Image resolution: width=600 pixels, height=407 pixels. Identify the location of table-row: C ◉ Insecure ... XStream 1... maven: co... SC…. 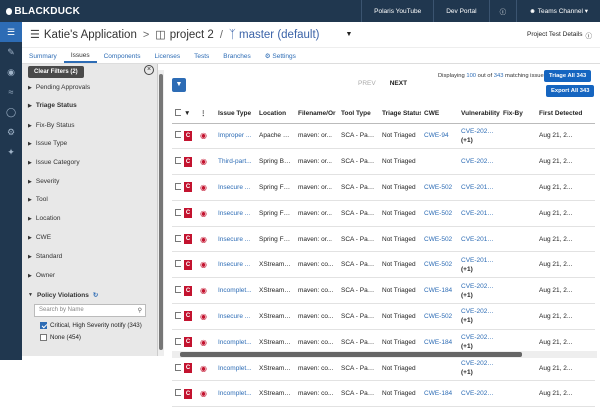
(383, 316).